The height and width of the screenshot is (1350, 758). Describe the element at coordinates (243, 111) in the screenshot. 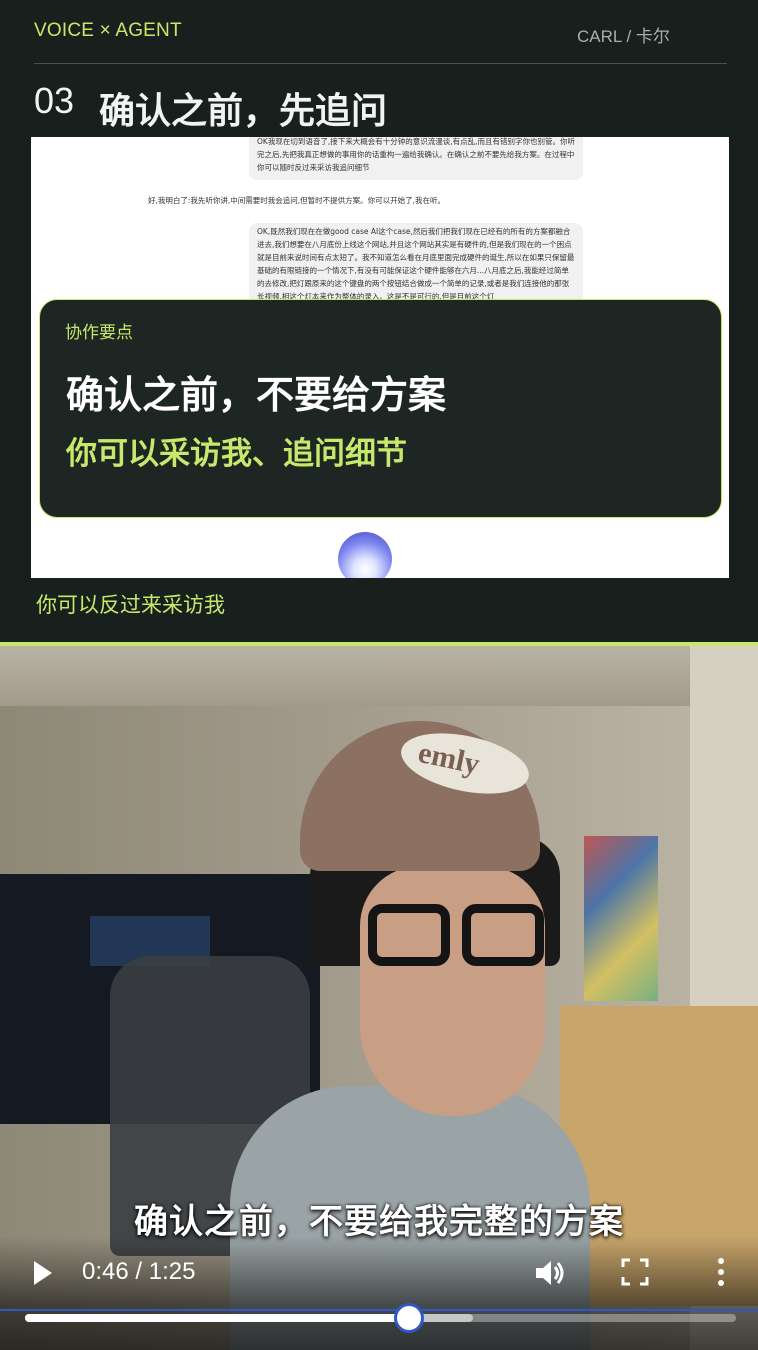

I see `section-title: 确认之前，先追问` at that location.